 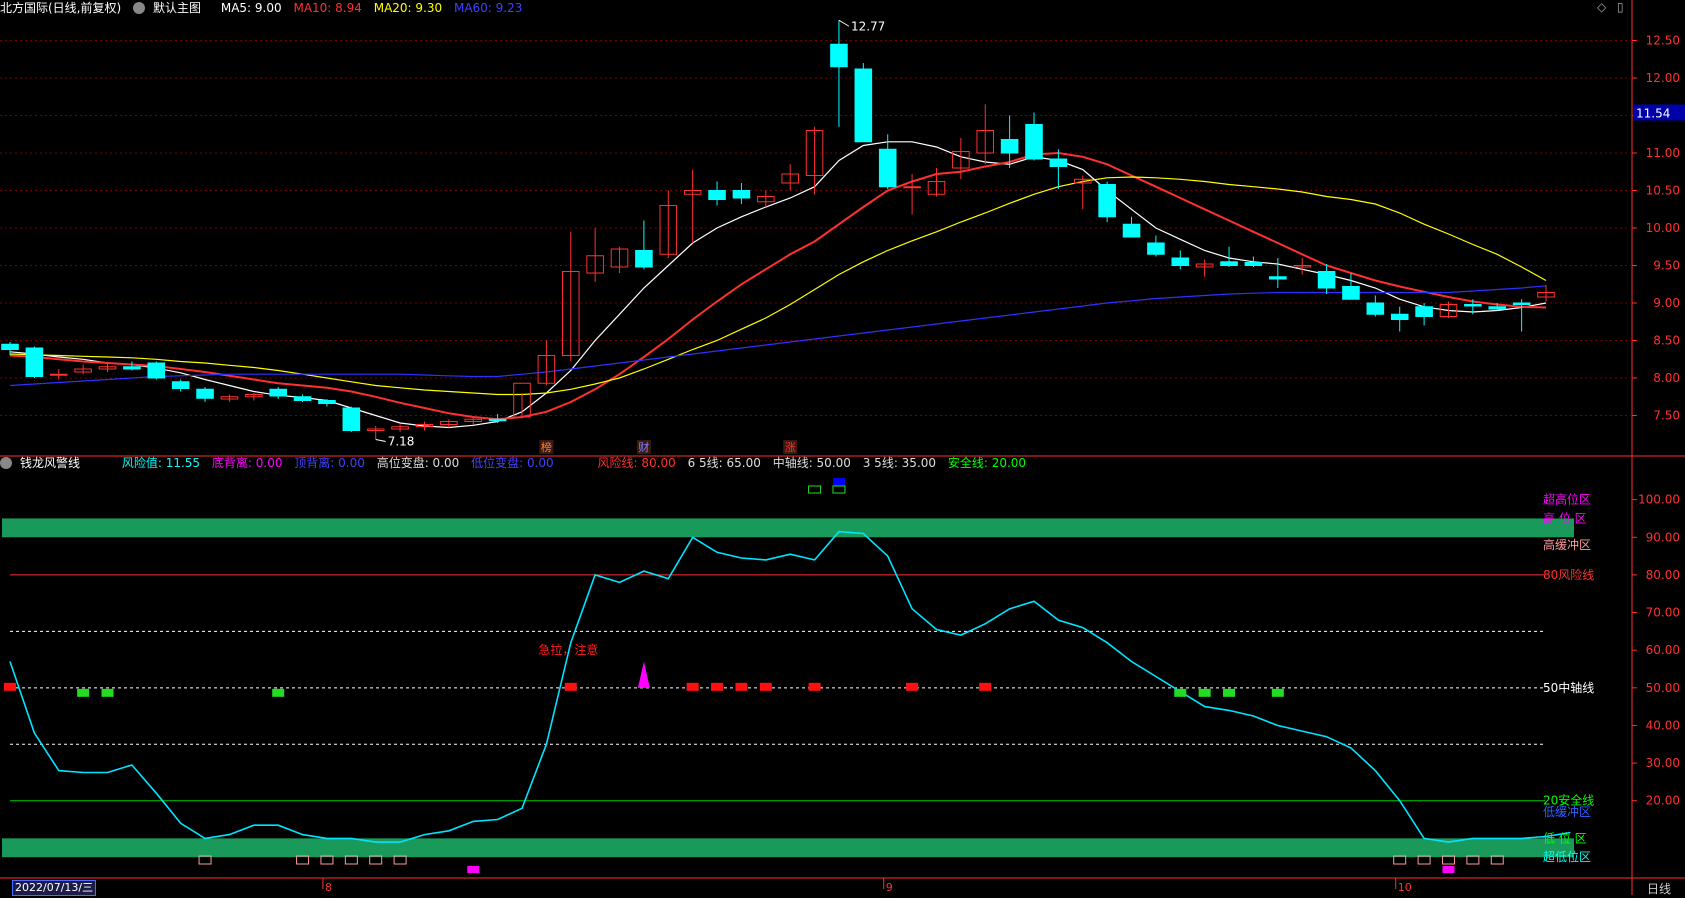 What do you see at coordinates (50, 463) in the screenshot?
I see `indicator-name: 钱龙风警线` at bounding box center [50, 463].